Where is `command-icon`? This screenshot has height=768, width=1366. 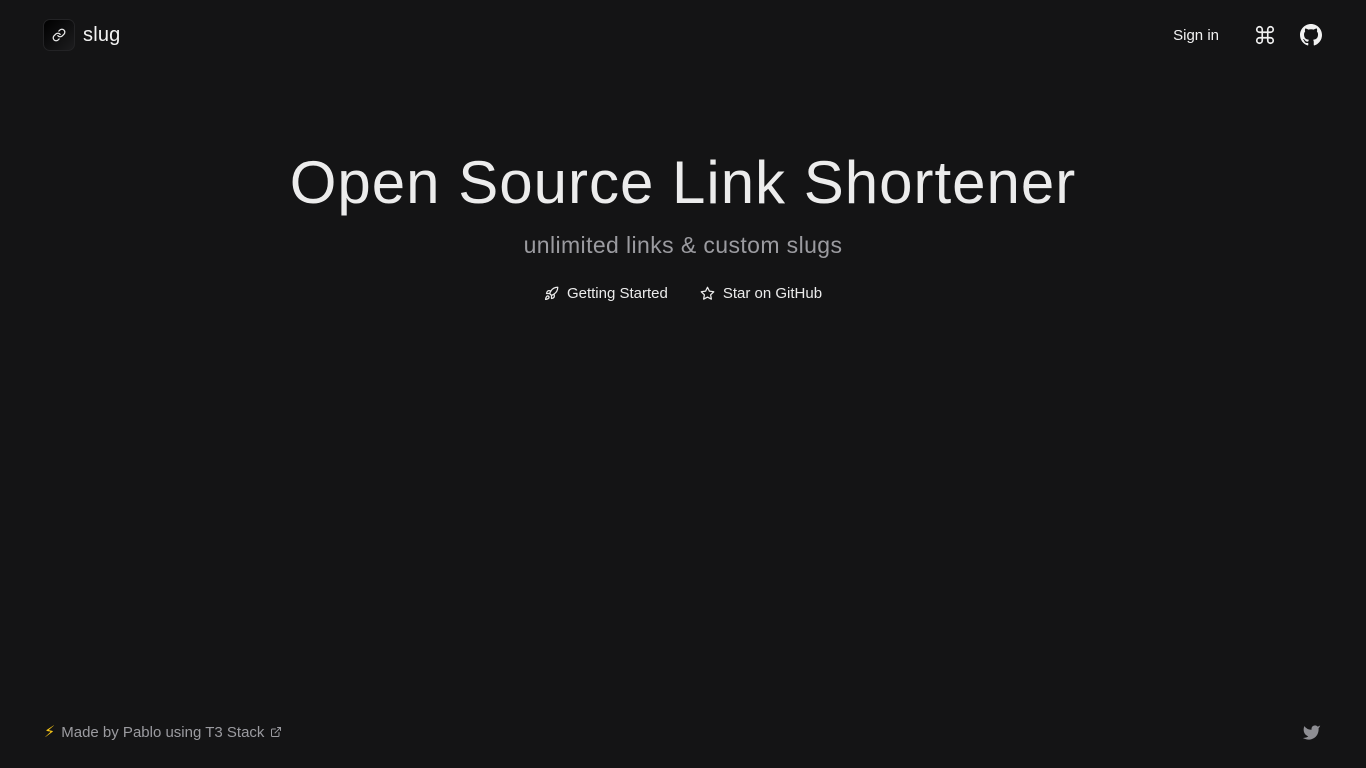 command-icon is located at coordinates (1265, 35).